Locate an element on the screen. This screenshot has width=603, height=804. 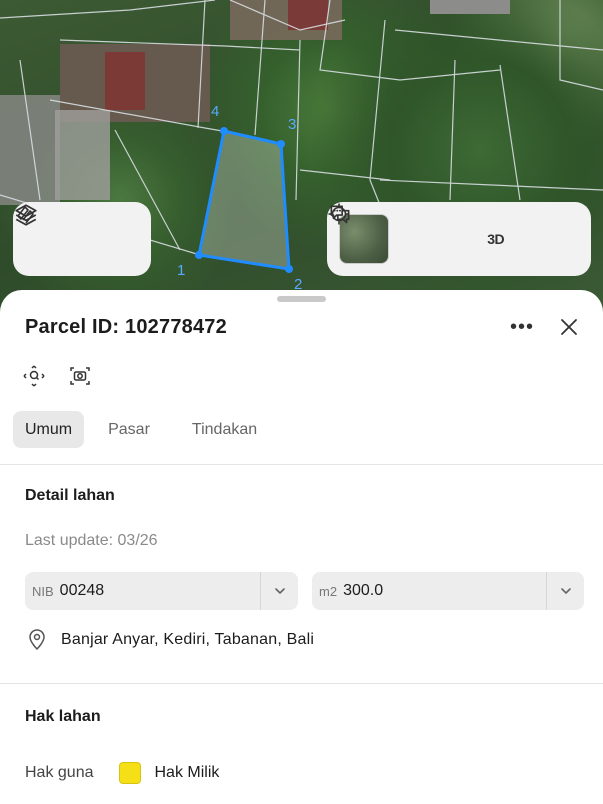
nib-value: 00248 is located at coordinates (82, 590).